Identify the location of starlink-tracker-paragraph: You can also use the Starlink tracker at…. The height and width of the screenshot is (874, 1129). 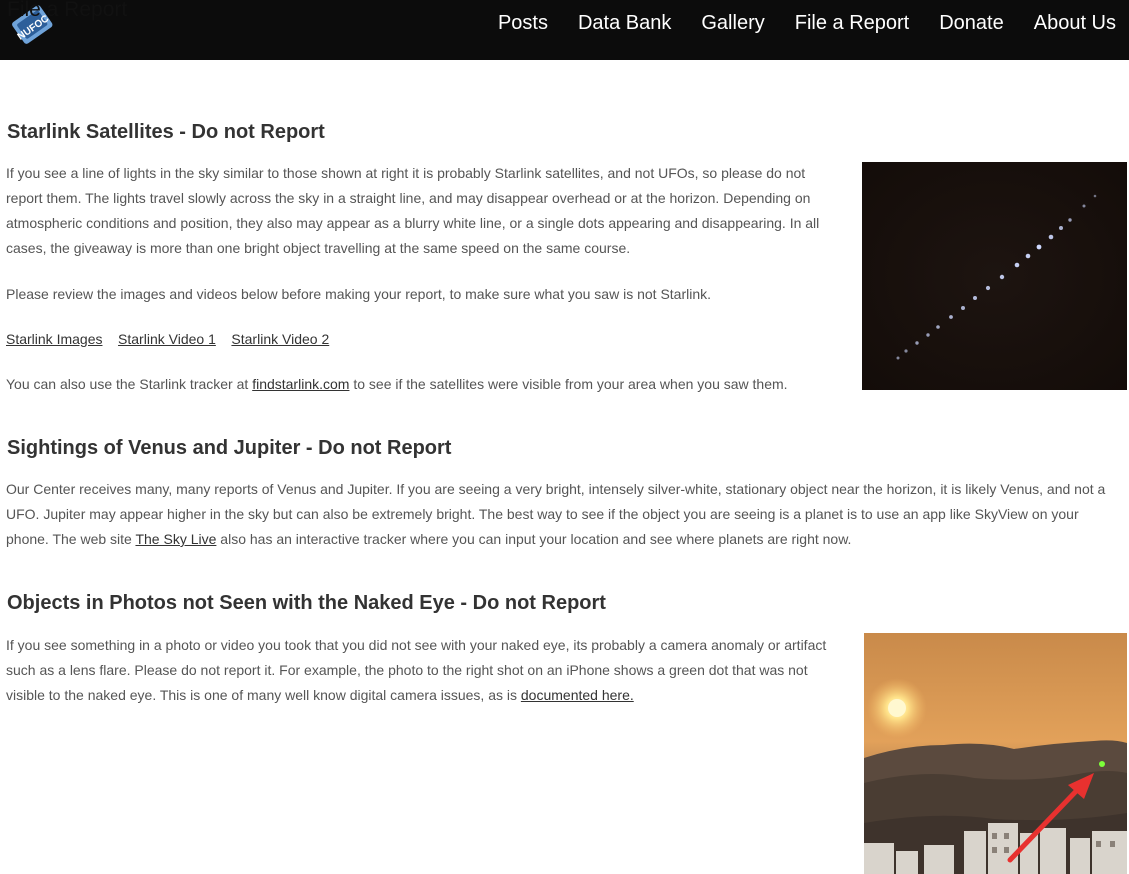
(397, 384).